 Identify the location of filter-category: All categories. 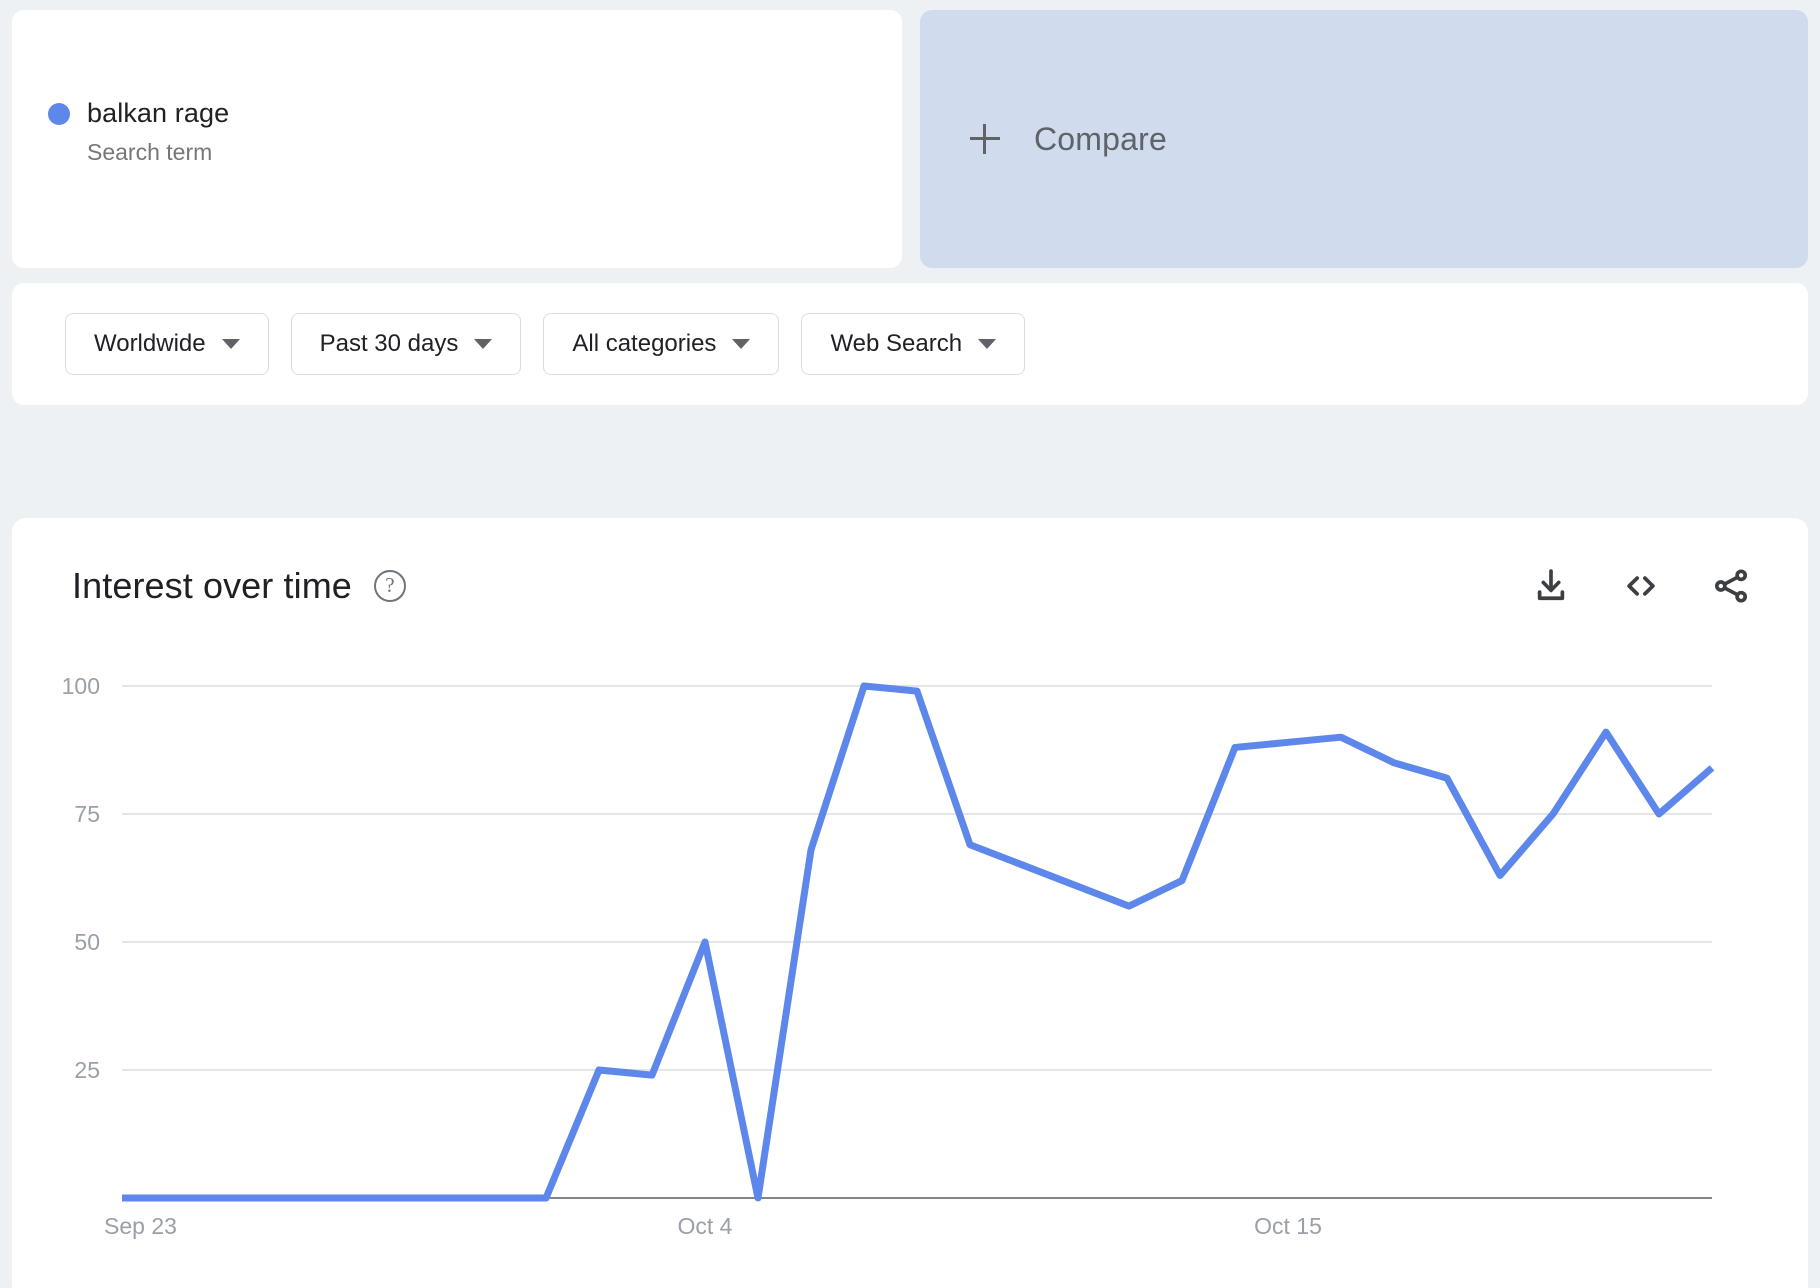
(661, 344).